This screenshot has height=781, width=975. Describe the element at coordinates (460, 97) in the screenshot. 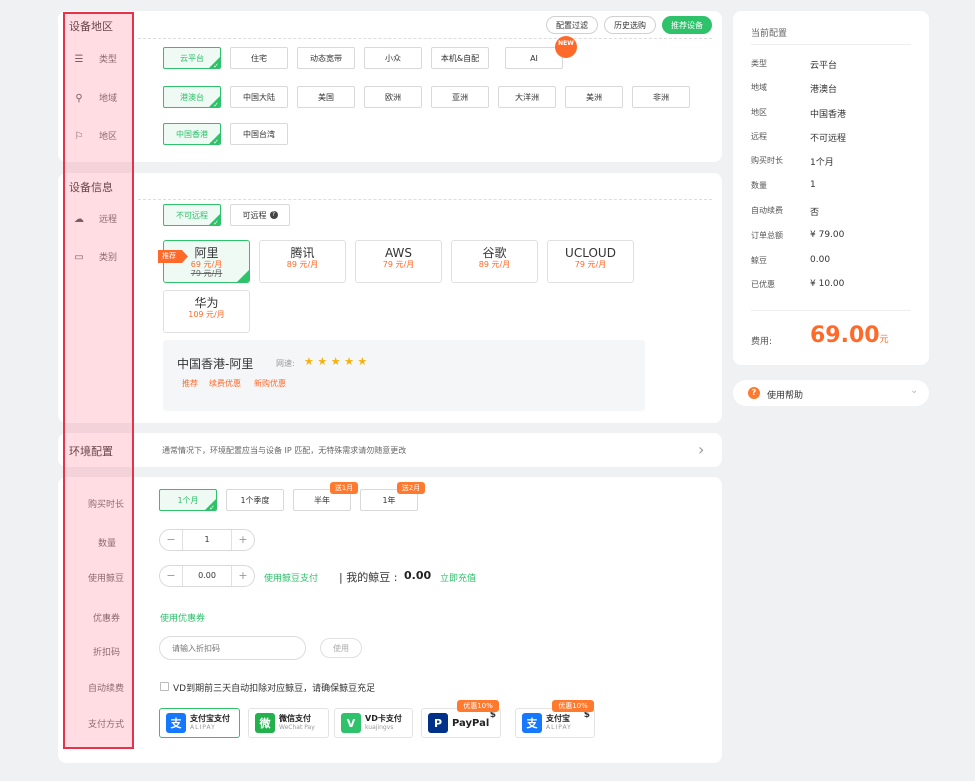

I see `area-option-asia: 亚洲` at that location.